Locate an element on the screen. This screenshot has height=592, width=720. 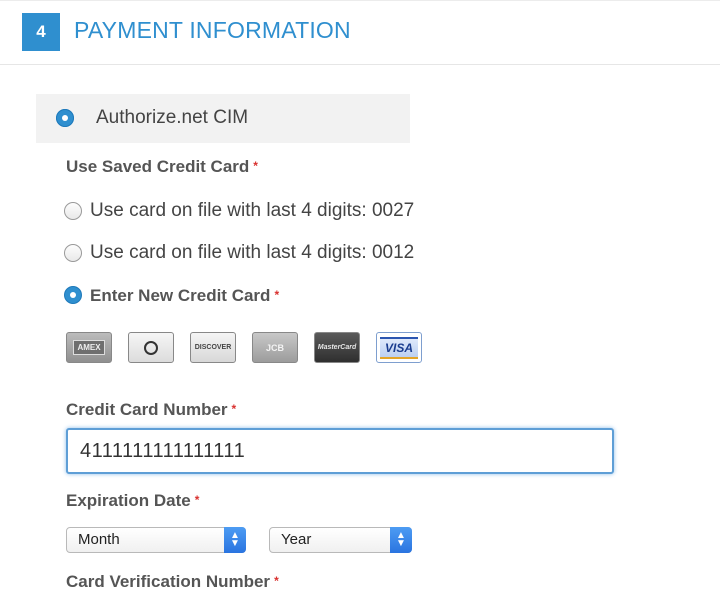
visa-card-icon: VISA is located at coordinates (399, 347).